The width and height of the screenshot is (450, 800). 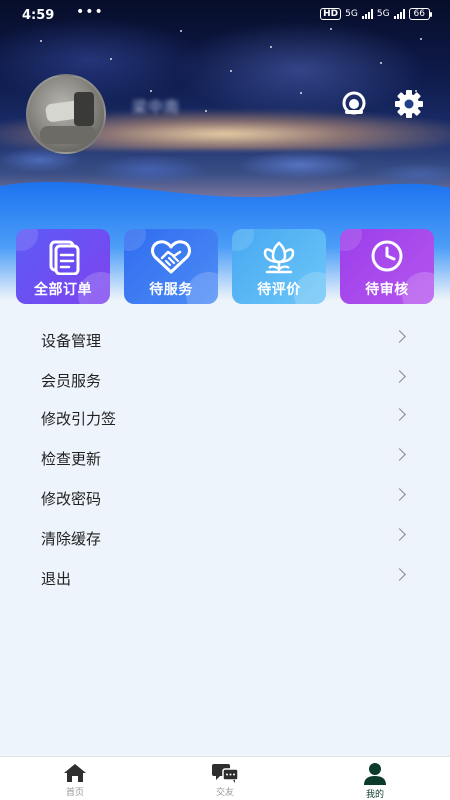 I want to click on username: 梁中南, so click(x=156, y=107).